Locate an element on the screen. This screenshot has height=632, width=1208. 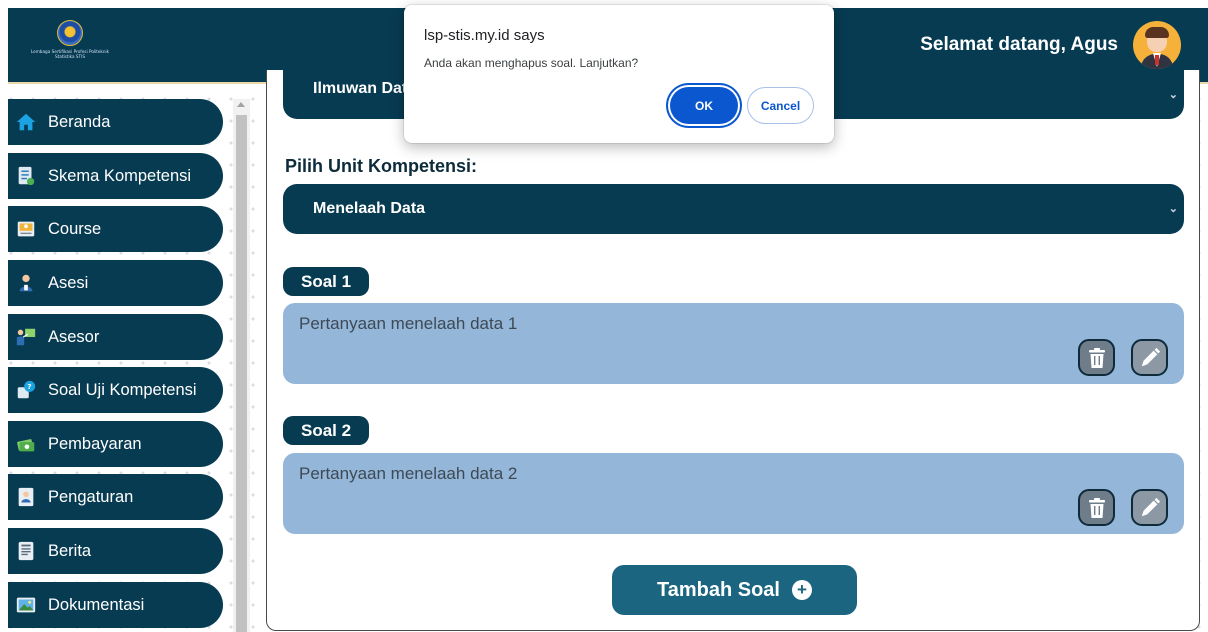
cancel-button: Cancel is located at coordinates (780, 105).